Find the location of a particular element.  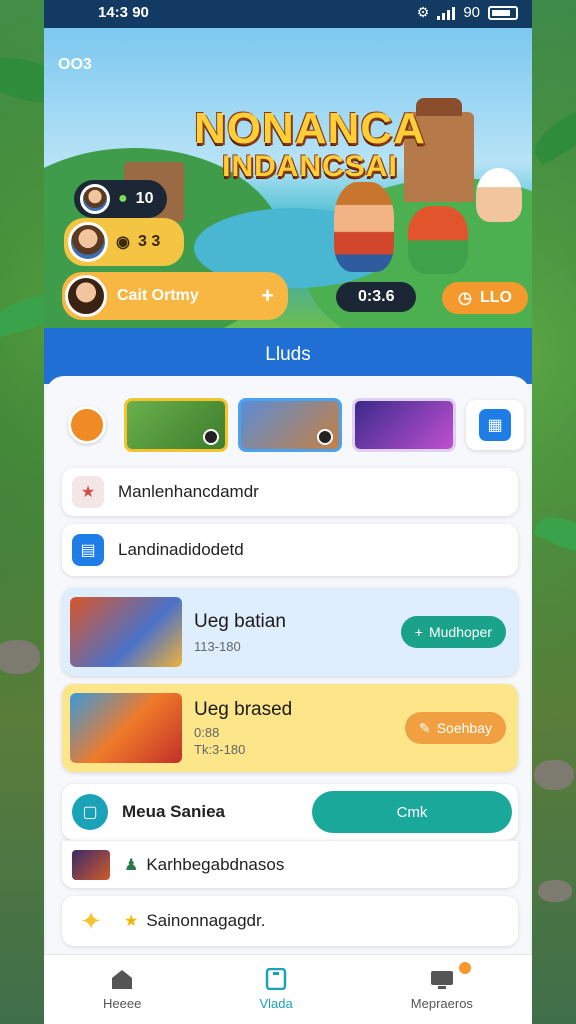

tab-vlada: Vlada is located at coordinates (276, 989).